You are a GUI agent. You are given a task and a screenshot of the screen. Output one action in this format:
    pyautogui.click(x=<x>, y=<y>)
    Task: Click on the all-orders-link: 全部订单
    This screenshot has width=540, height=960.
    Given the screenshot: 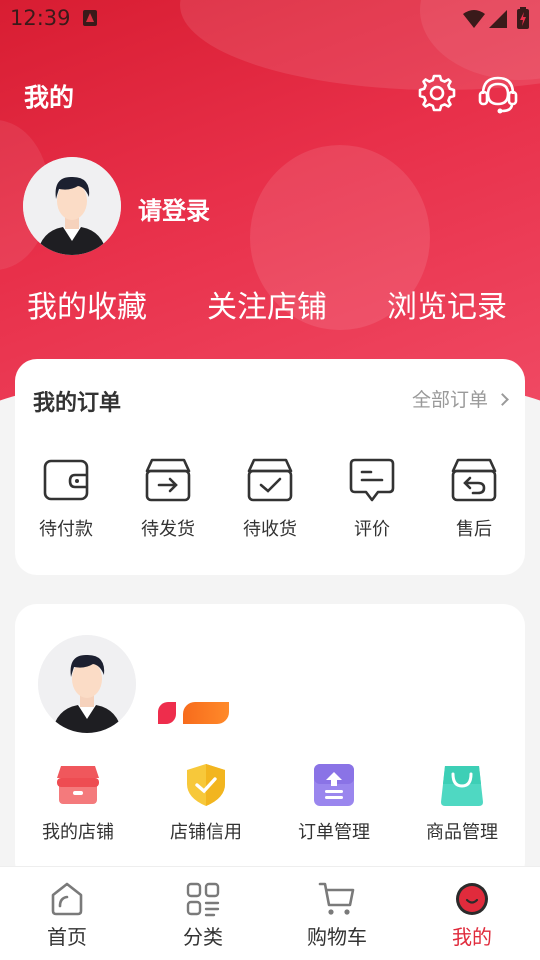 What is the action you would take?
    pyautogui.click(x=460, y=398)
    